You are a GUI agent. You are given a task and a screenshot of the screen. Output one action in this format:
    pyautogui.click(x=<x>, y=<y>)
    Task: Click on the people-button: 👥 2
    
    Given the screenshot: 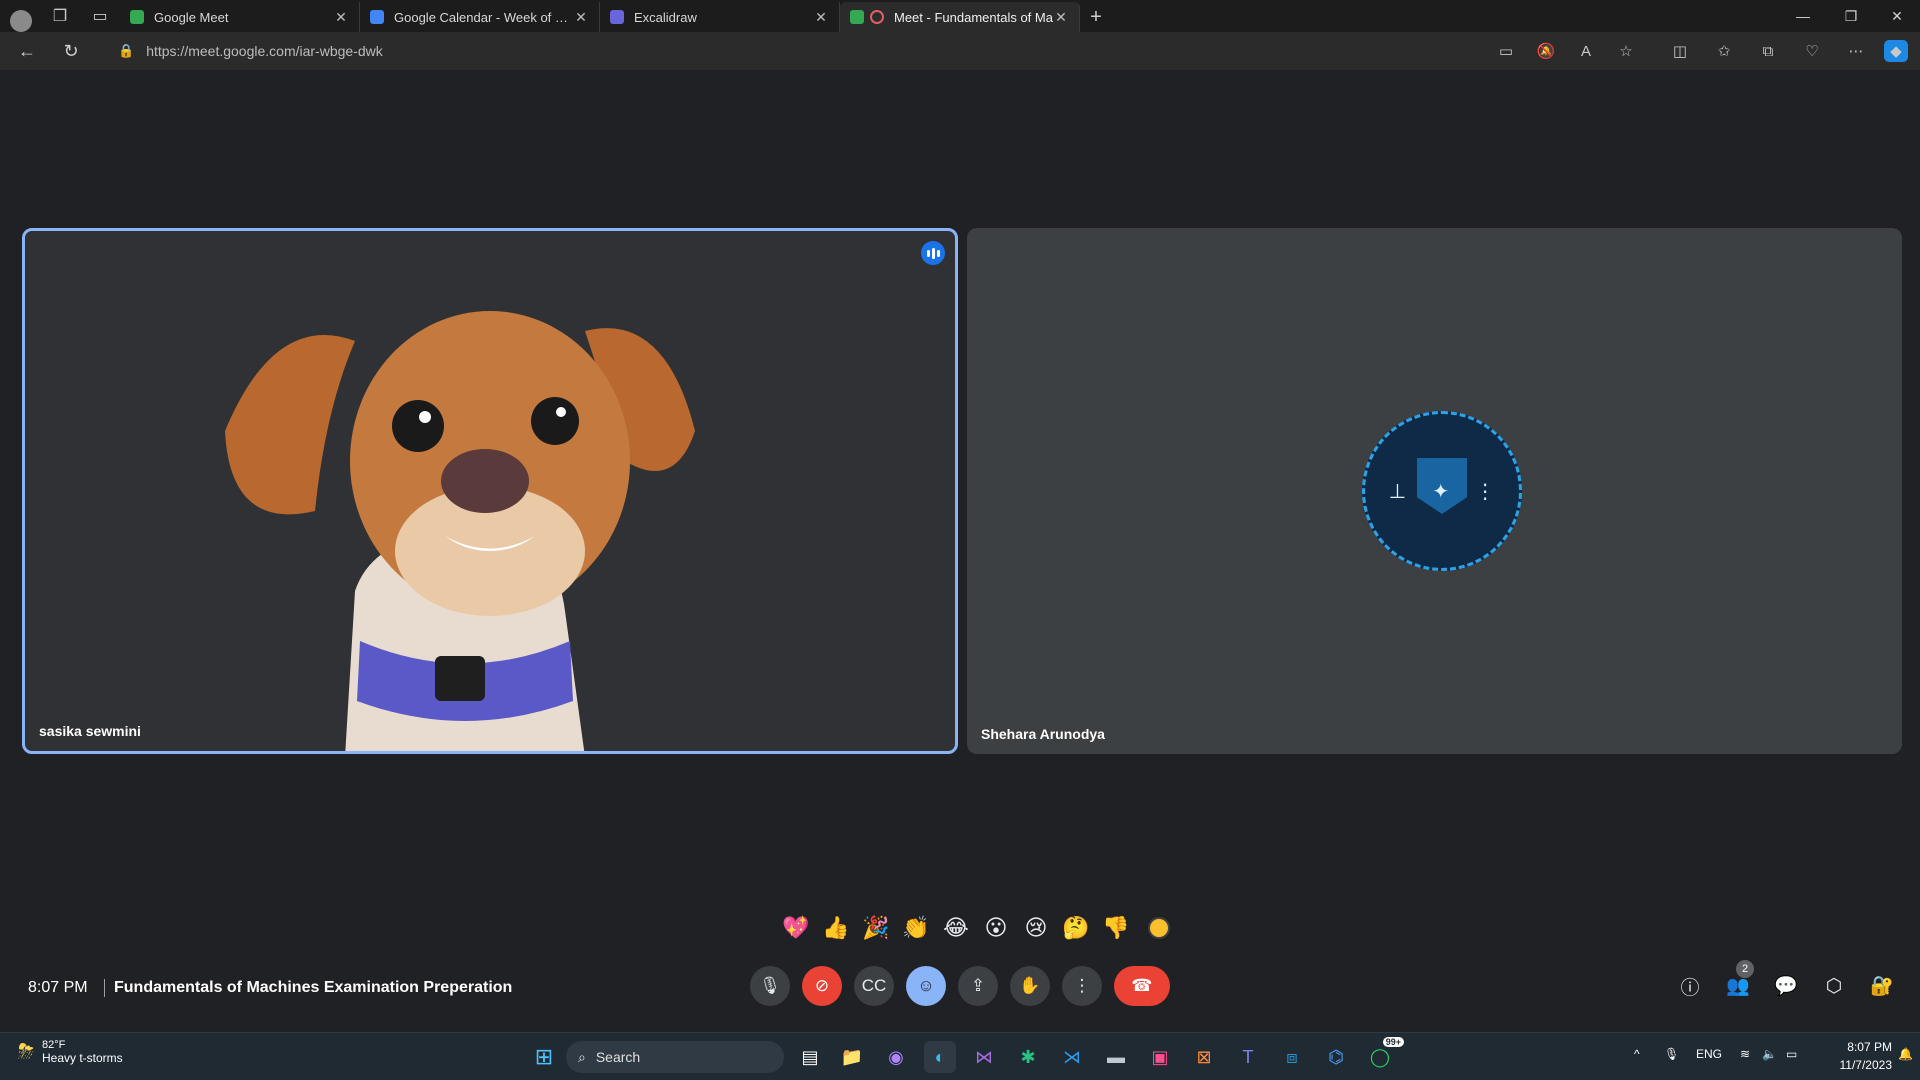 What is the action you would take?
    pyautogui.click(x=1738, y=981)
    